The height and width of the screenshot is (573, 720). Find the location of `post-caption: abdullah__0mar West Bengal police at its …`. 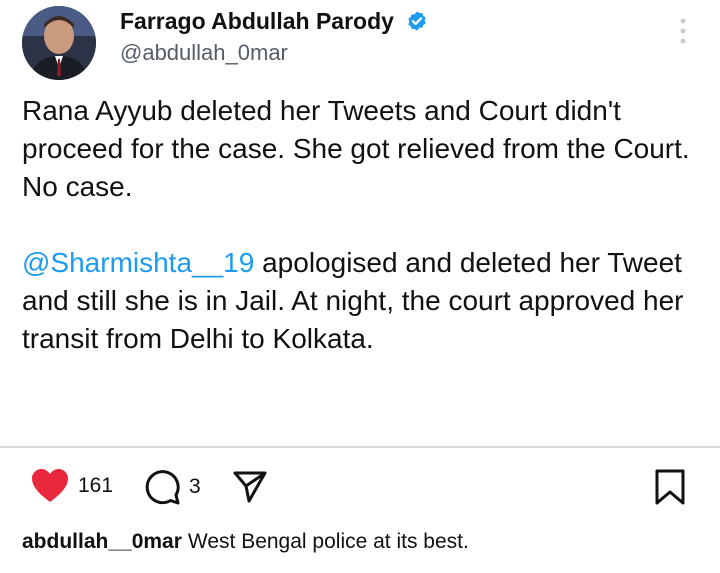

post-caption: abdullah__0mar West Bengal police at its … is located at coordinates (245, 542).